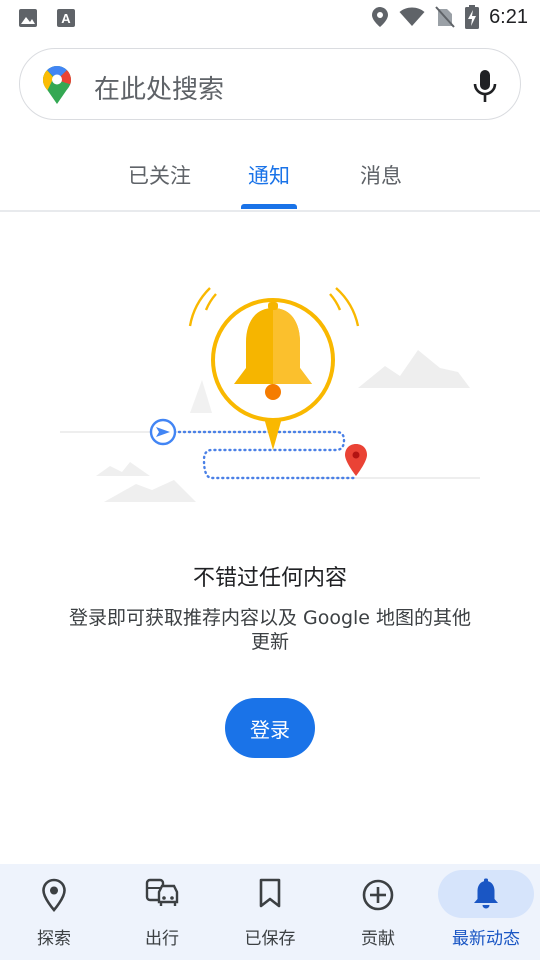  Describe the element at coordinates (159, 87) in the screenshot. I see `search-input: 在此处搜索` at that location.